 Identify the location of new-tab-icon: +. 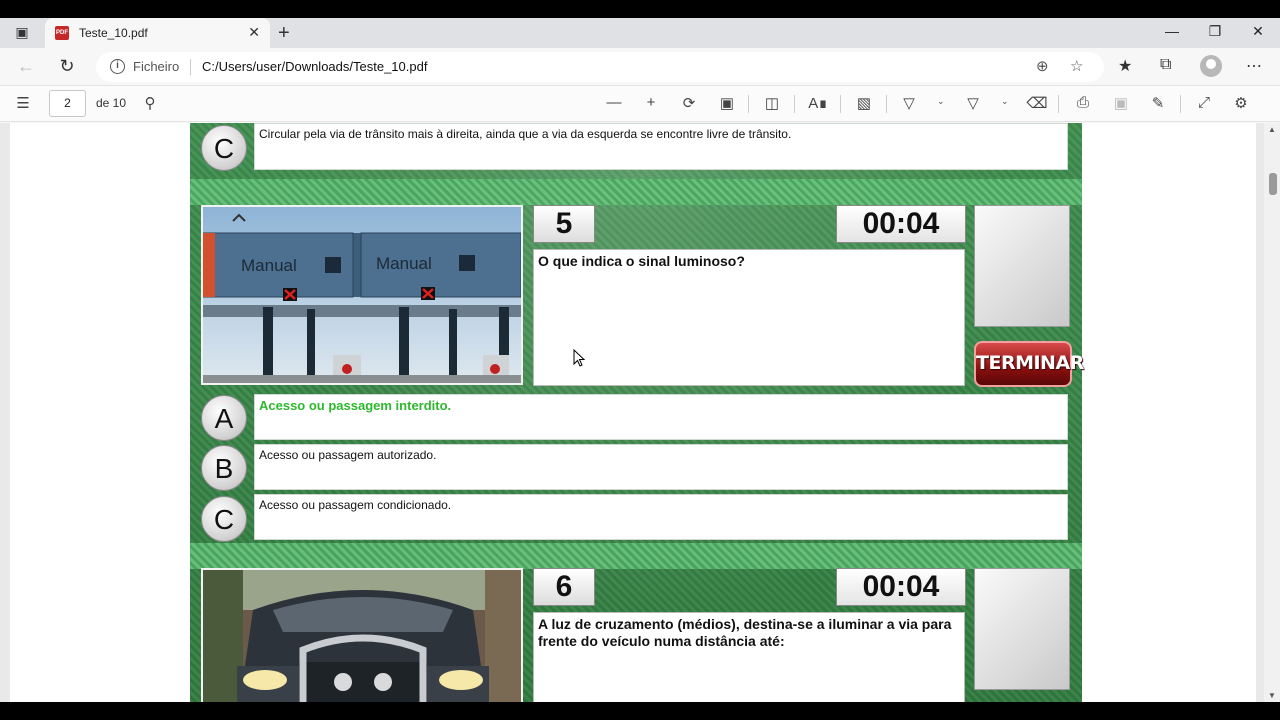
(284, 33).